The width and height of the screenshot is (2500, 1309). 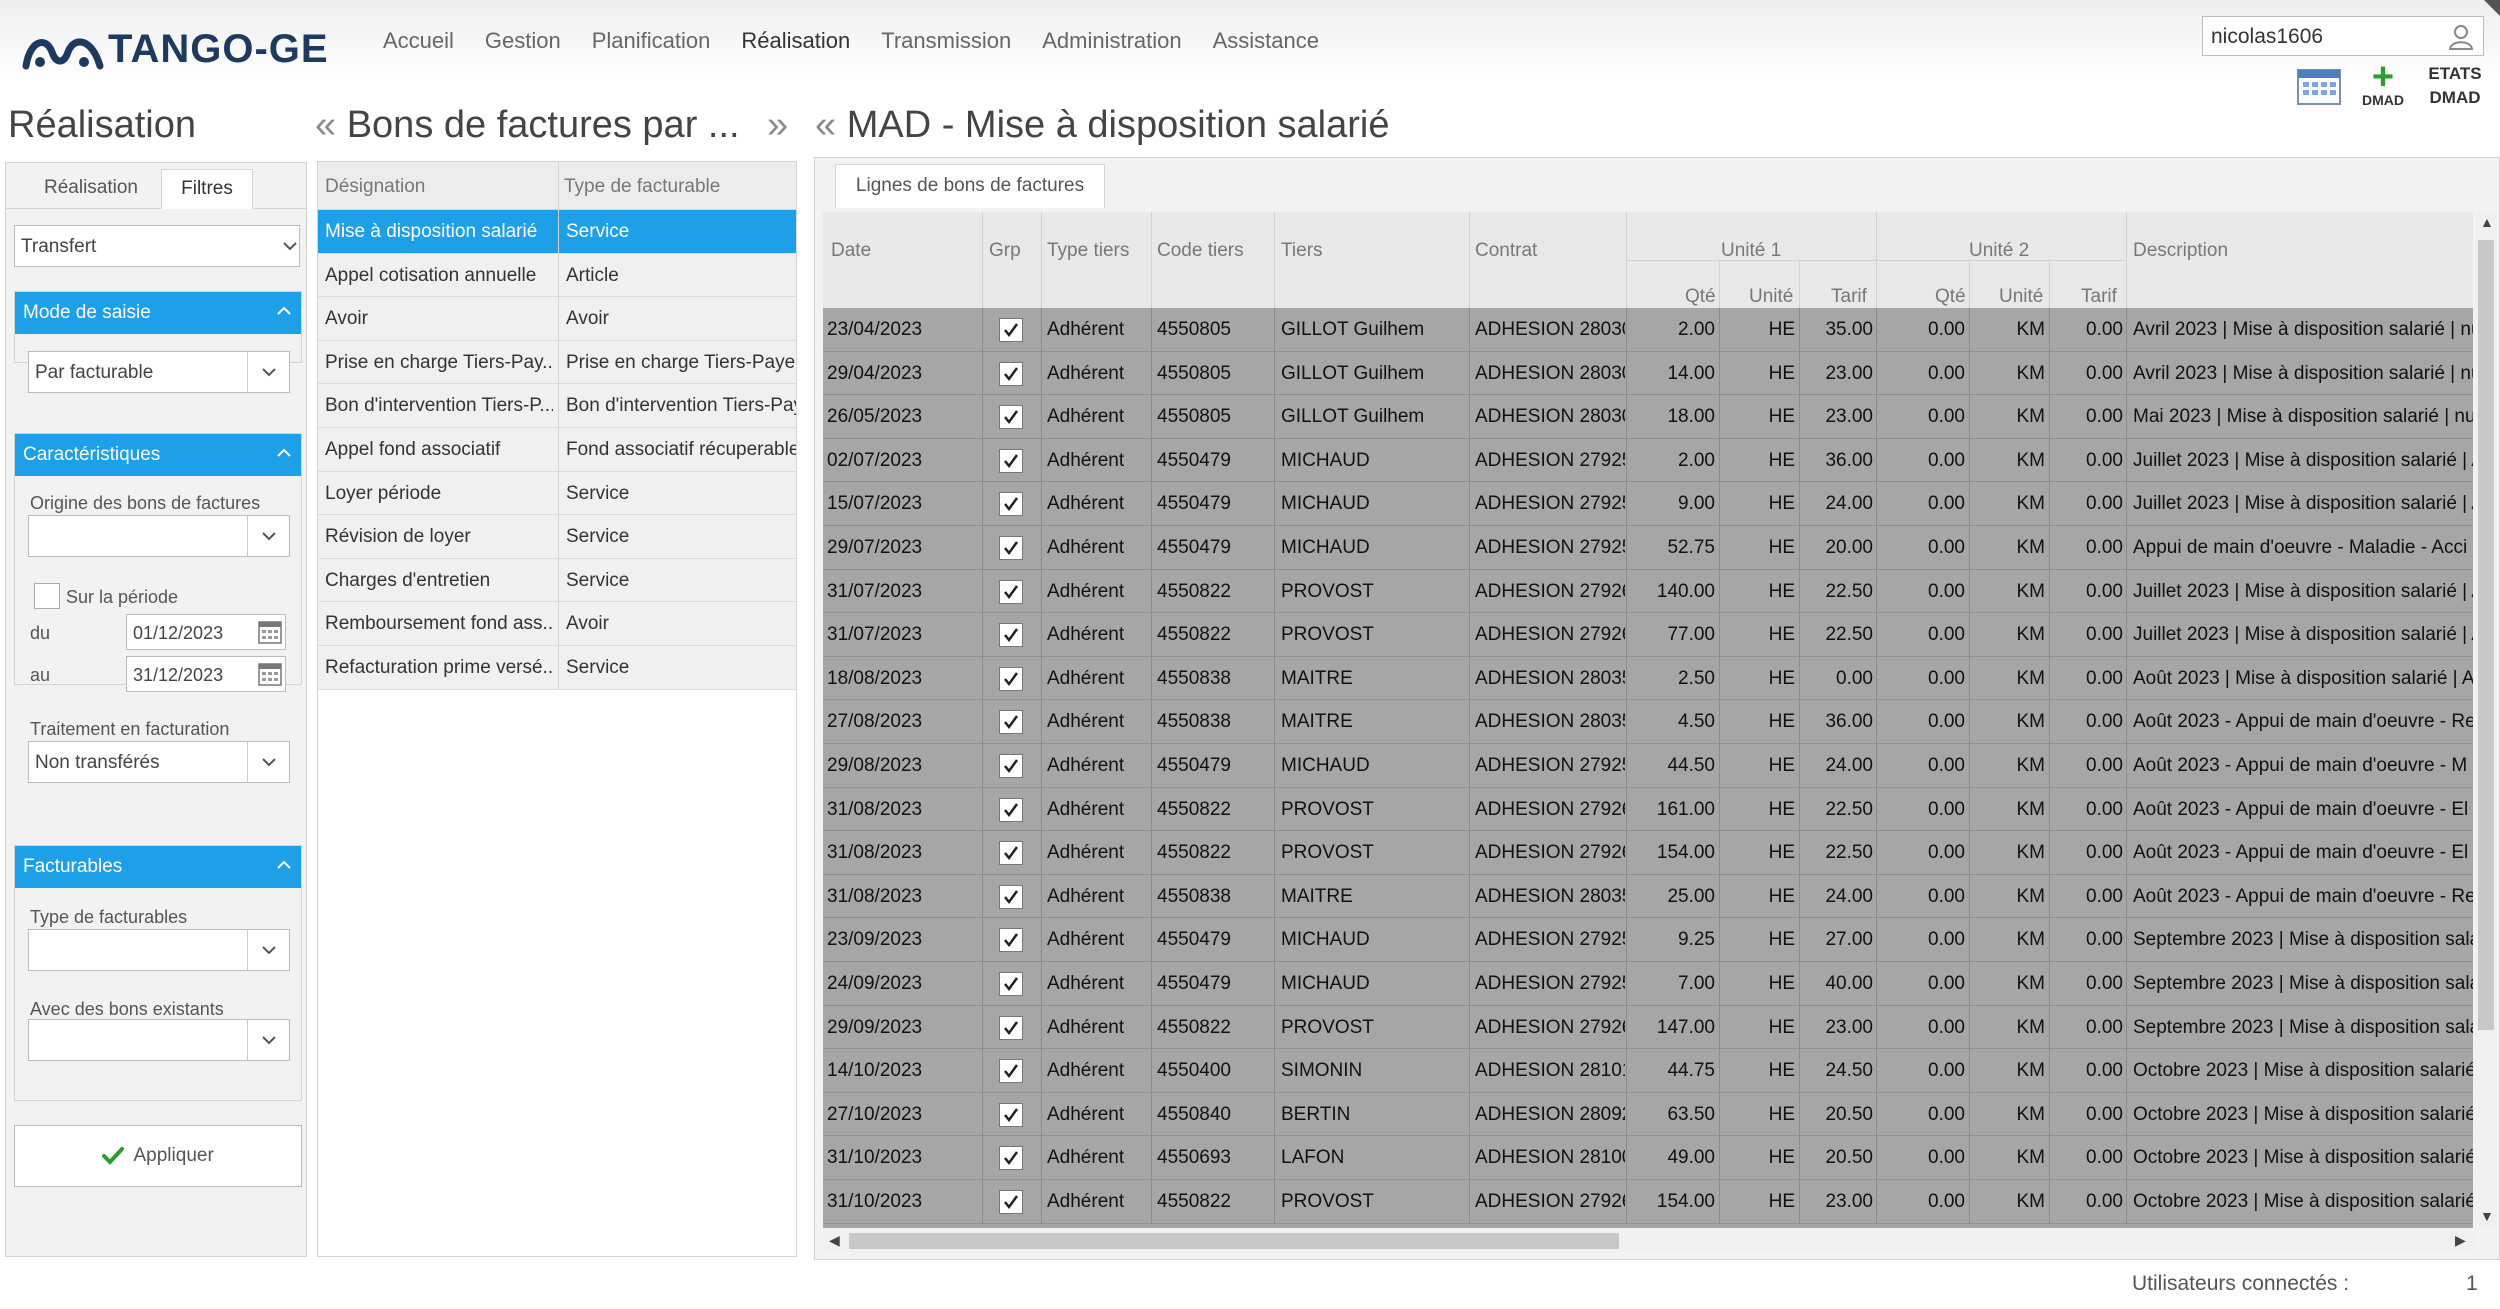 I want to click on nav-administration: Administration, so click(x=1111, y=41).